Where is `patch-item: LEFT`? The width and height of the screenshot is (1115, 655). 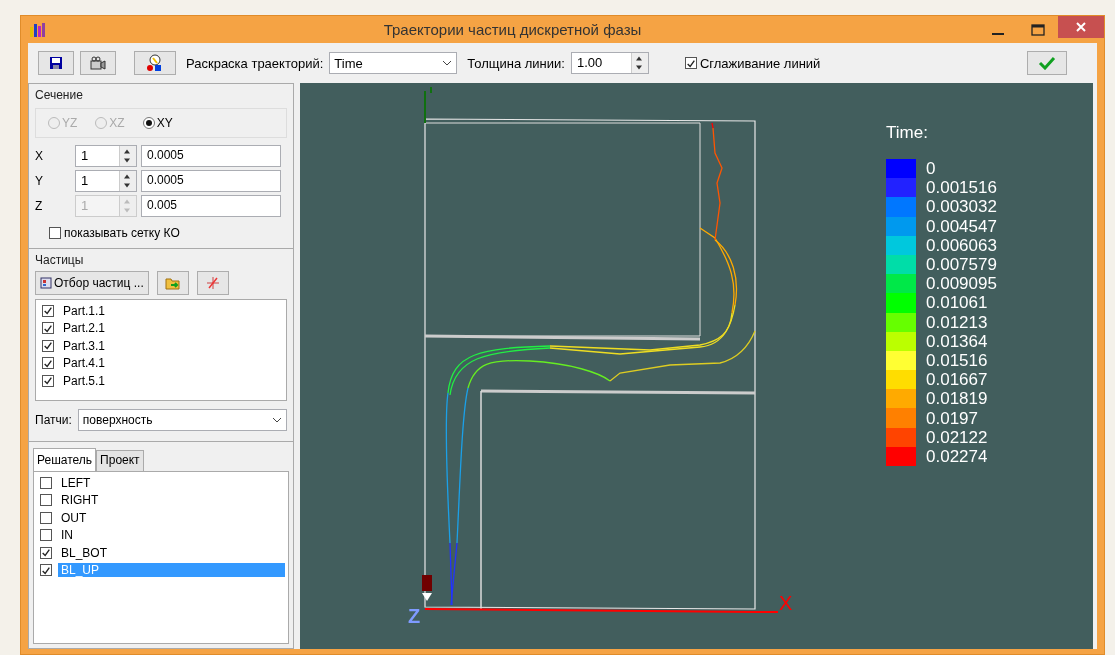
patch-item: LEFT is located at coordinates (76, 482).